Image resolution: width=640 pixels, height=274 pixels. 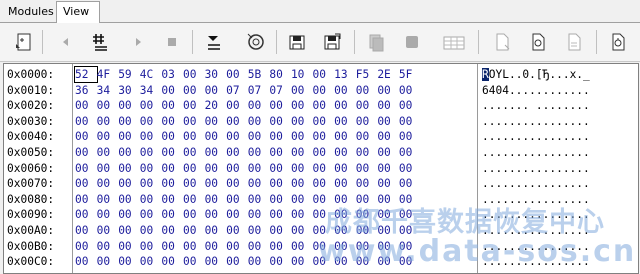 What do you see at coordinates (151, 90) in the screenshot?
I see `hex-byte: 34` at bounding box center [151, 90].